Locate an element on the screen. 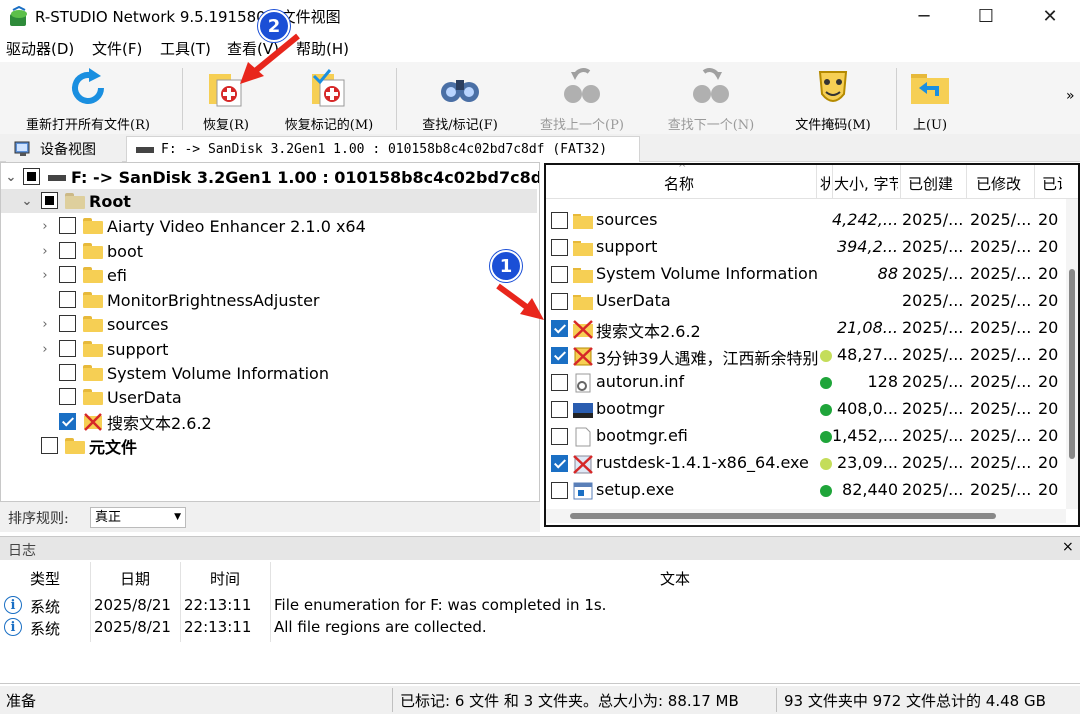  close-icon: × is located at coordinates (1068, 547).